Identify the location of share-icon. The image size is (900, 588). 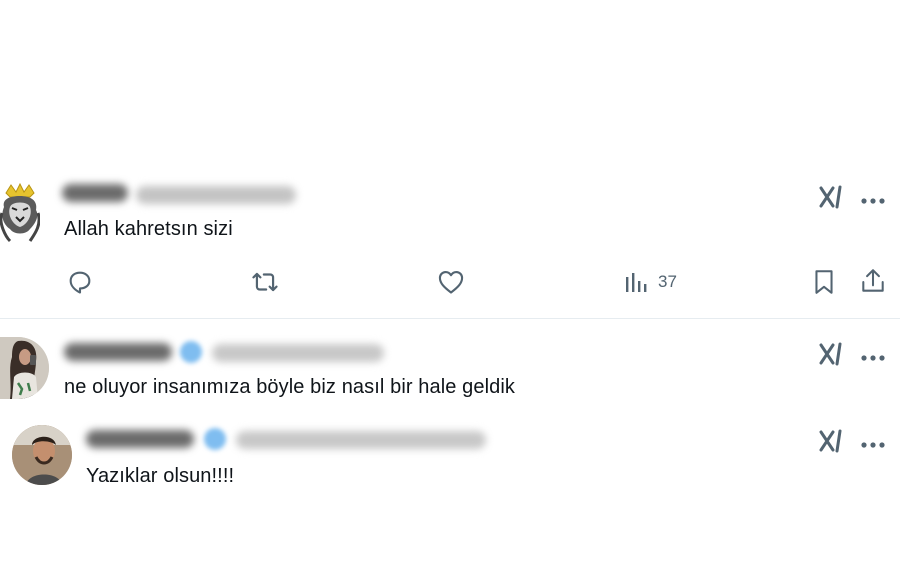
(873, 283).